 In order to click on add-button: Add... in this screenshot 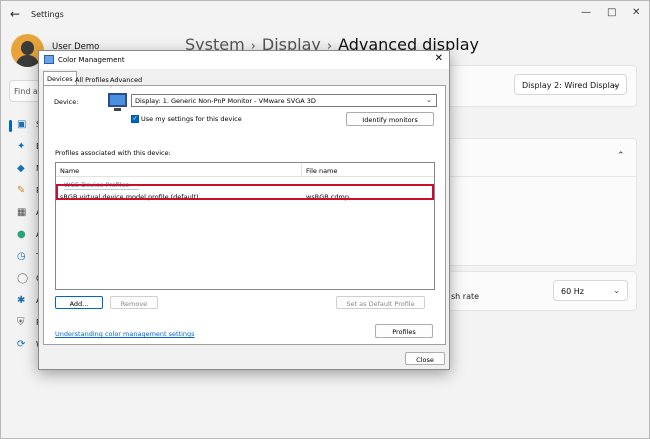, I will do `click(79, 302)`.